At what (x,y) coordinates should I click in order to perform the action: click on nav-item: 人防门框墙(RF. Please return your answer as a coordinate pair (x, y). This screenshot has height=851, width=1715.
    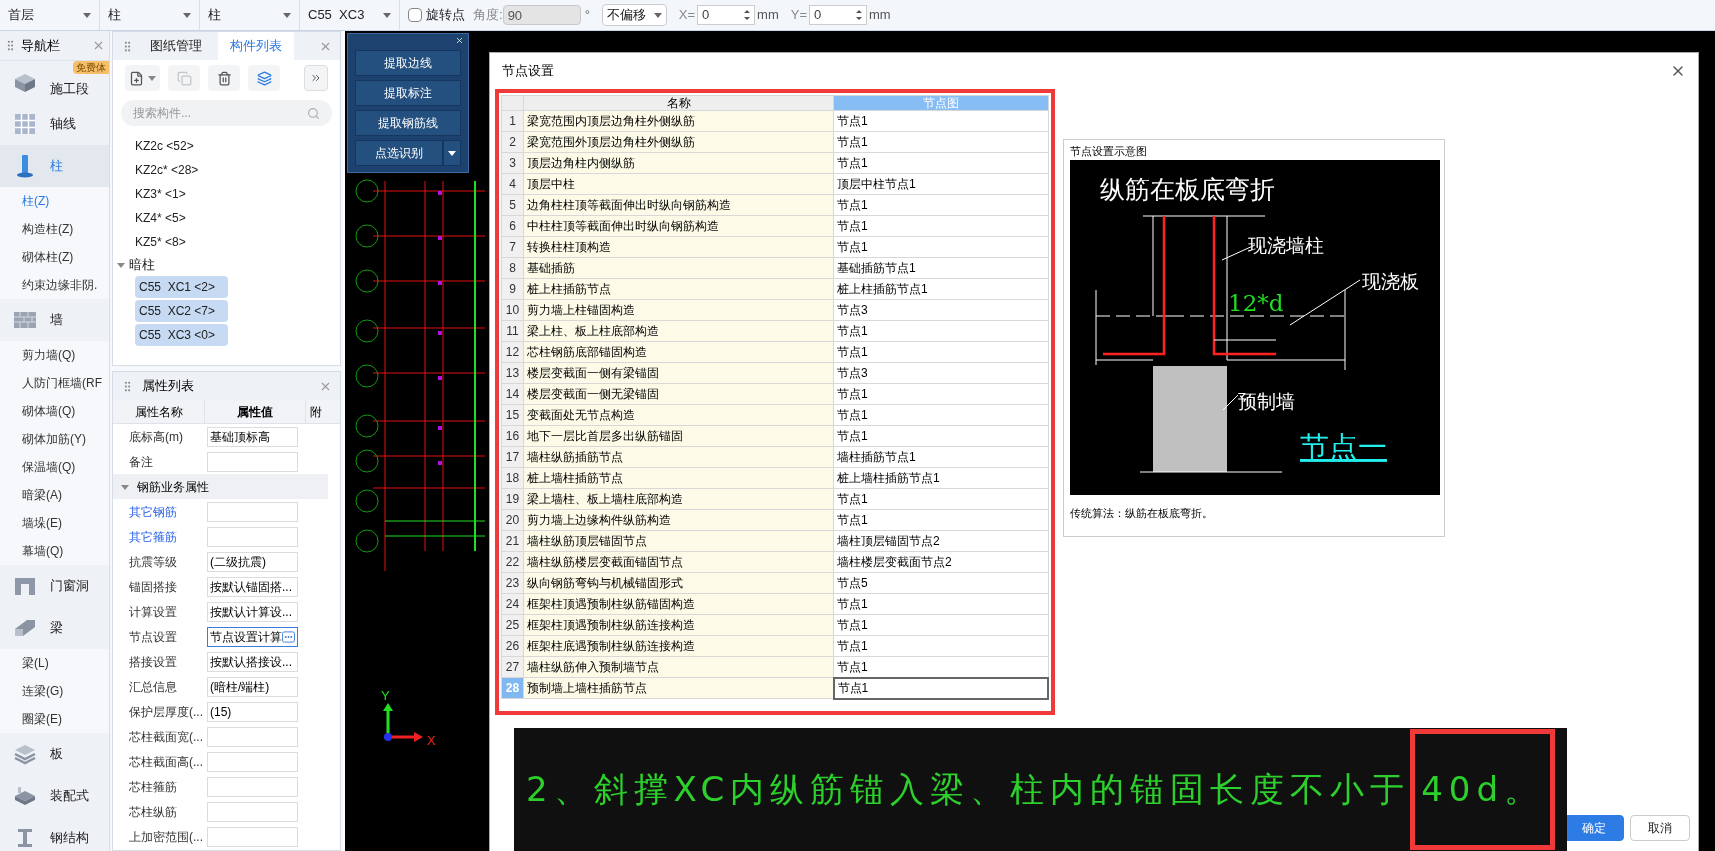
    Looking at the image, I should click on (54, 383).